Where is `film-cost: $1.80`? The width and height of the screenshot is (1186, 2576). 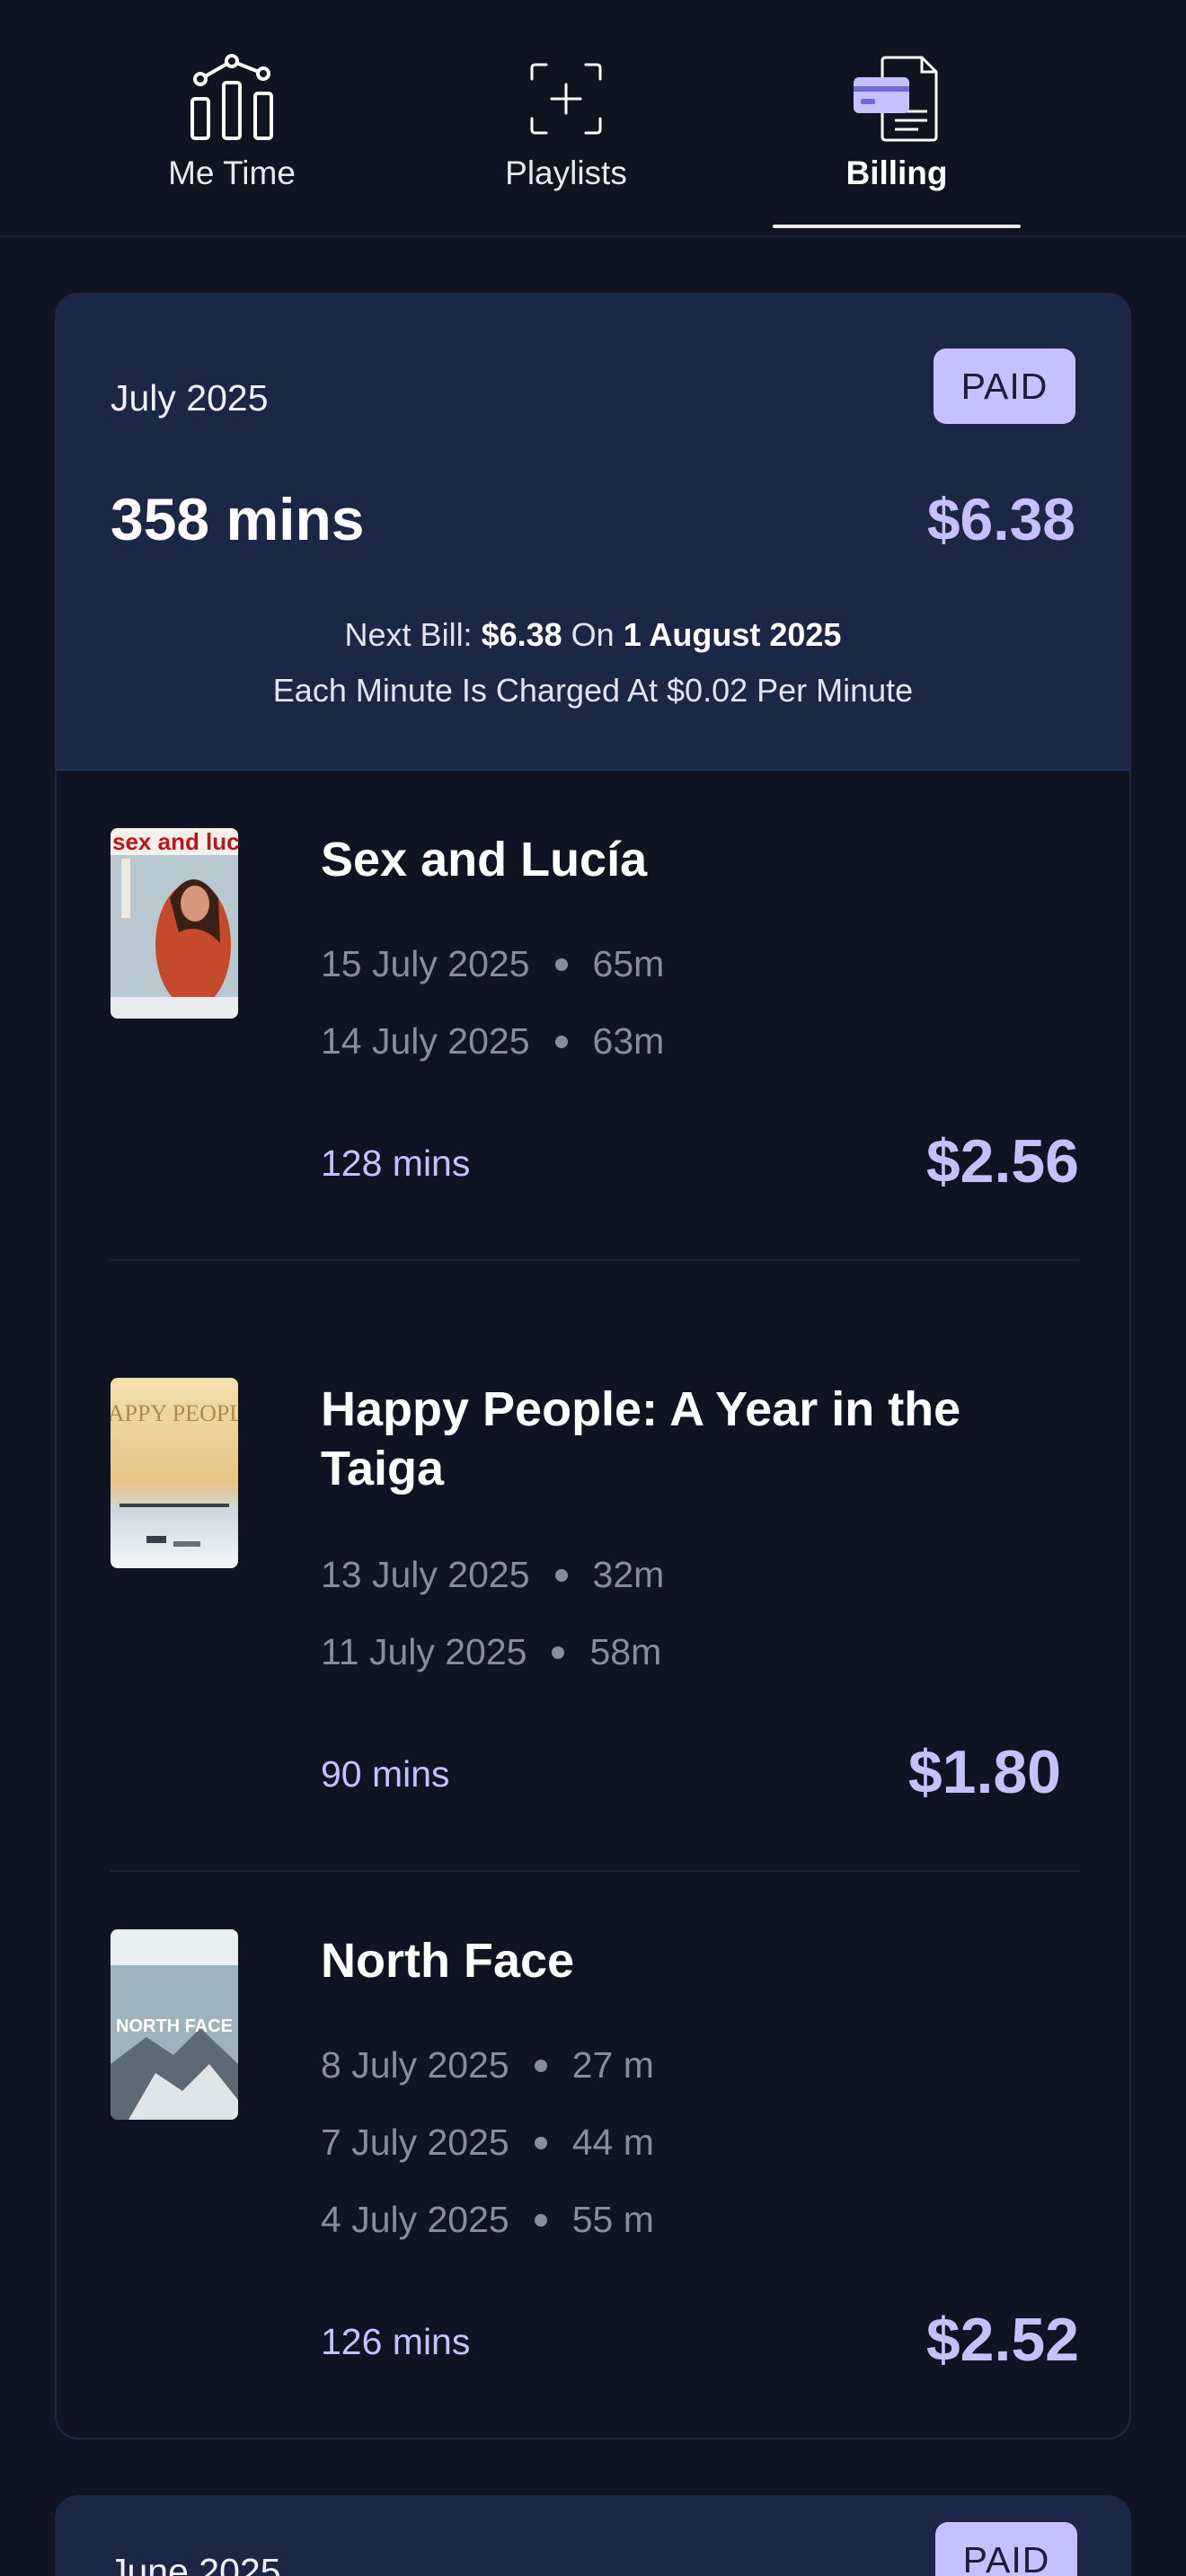
film-cost: $1.80 is located at coordinates (984, 1772).